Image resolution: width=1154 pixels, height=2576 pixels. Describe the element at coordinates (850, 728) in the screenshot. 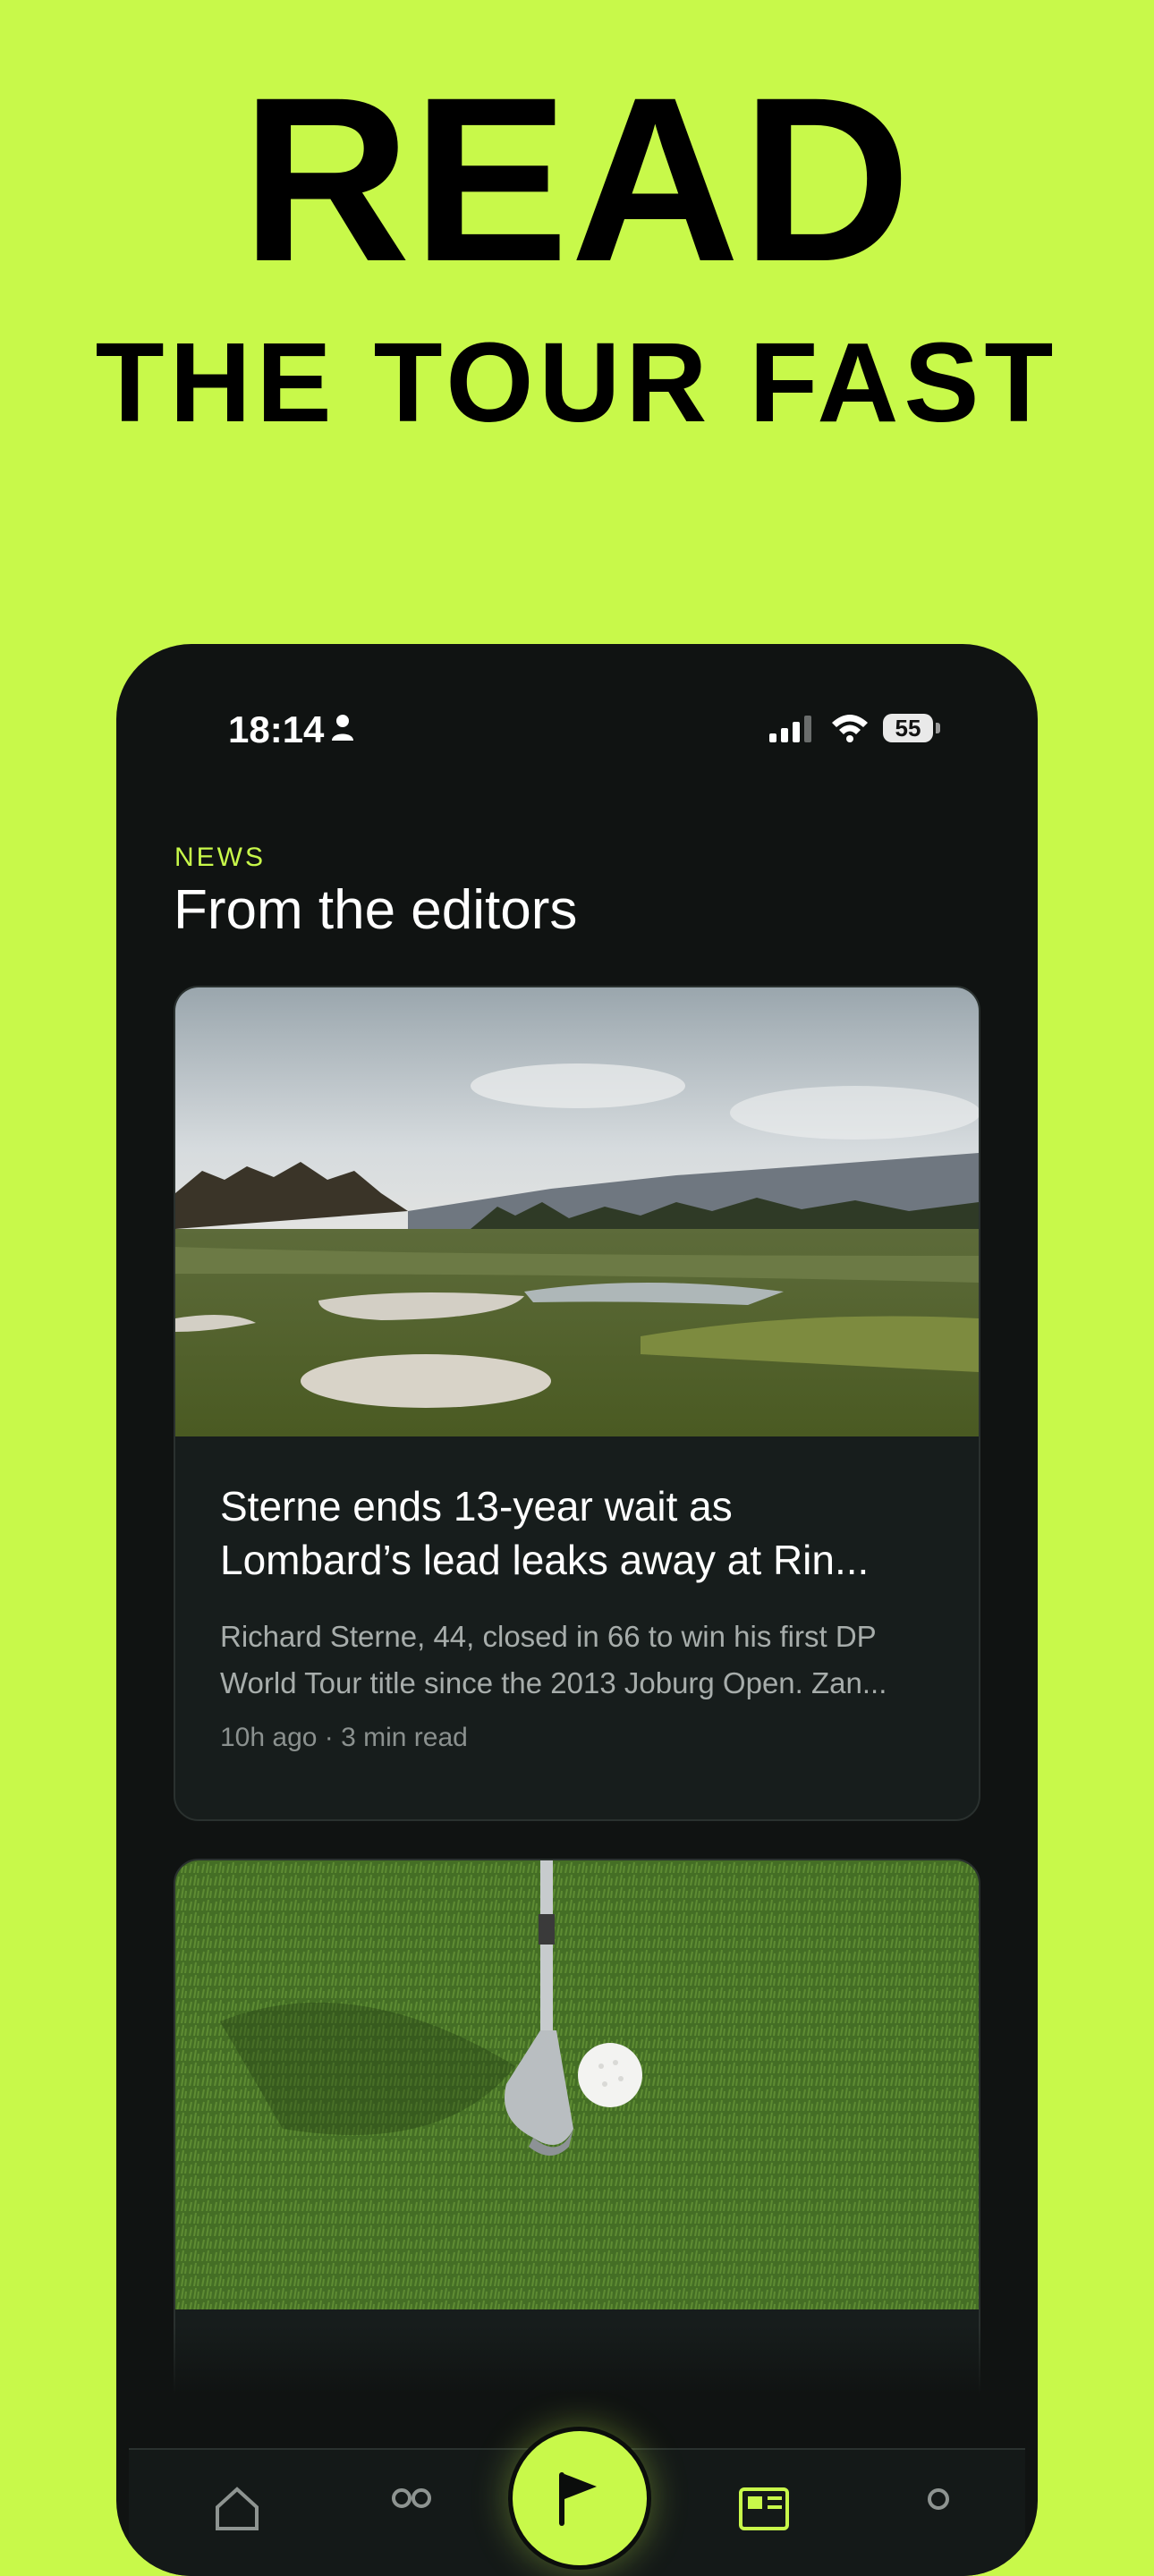

I see `wifi-icon` at that location.